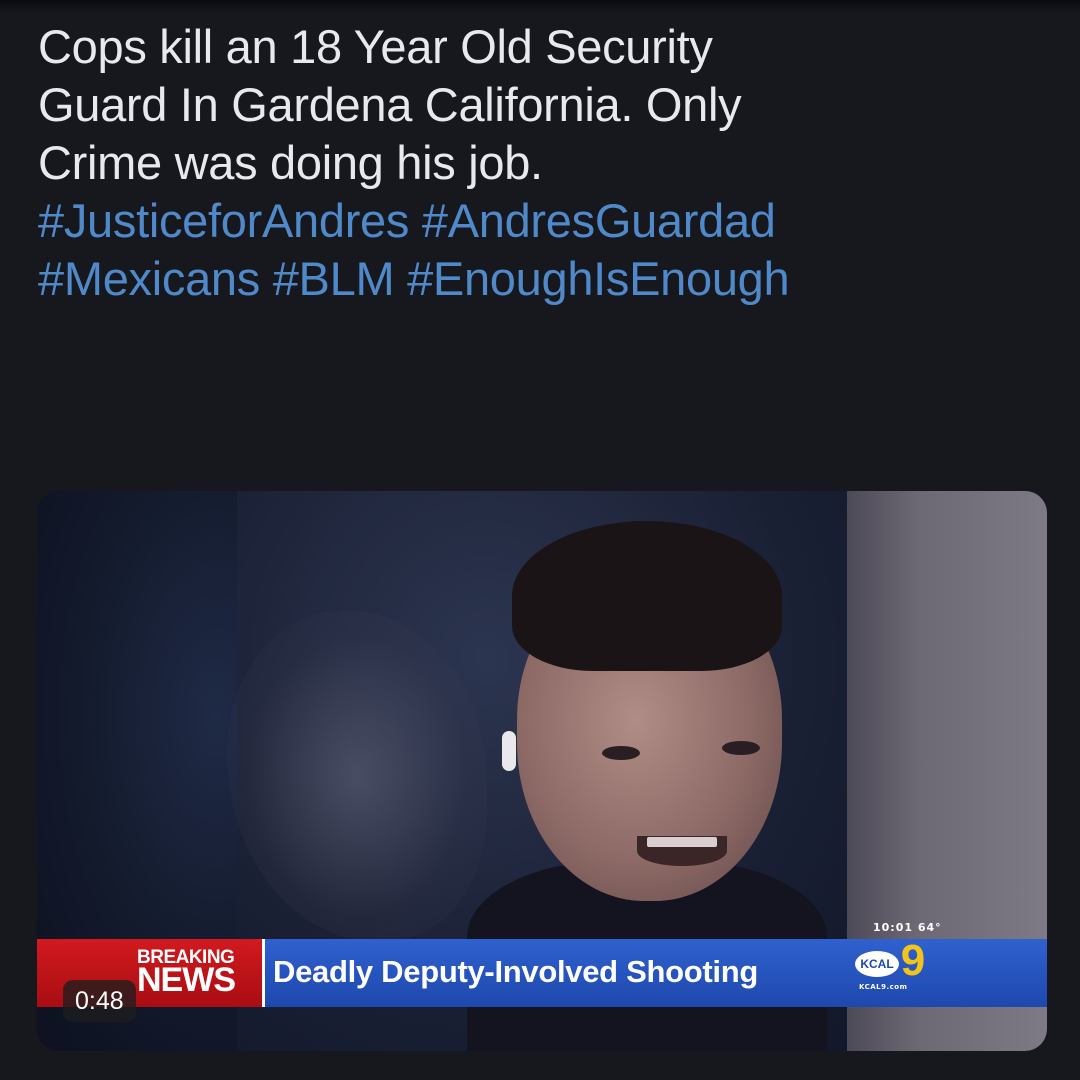 This screenshot has width=1080, height=1080. Describe the element at coordinates (598, 278) in the screenshot. I see `hashtag-link: #EnoughIsEnough` at that location.